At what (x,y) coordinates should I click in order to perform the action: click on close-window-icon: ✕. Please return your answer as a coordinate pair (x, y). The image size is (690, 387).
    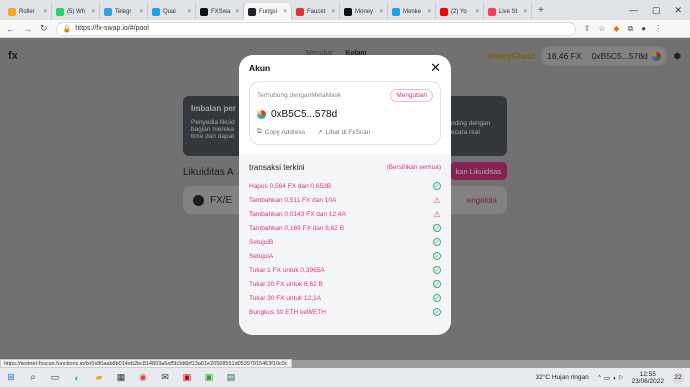
    Looking at the image, I should click on (678, 10).